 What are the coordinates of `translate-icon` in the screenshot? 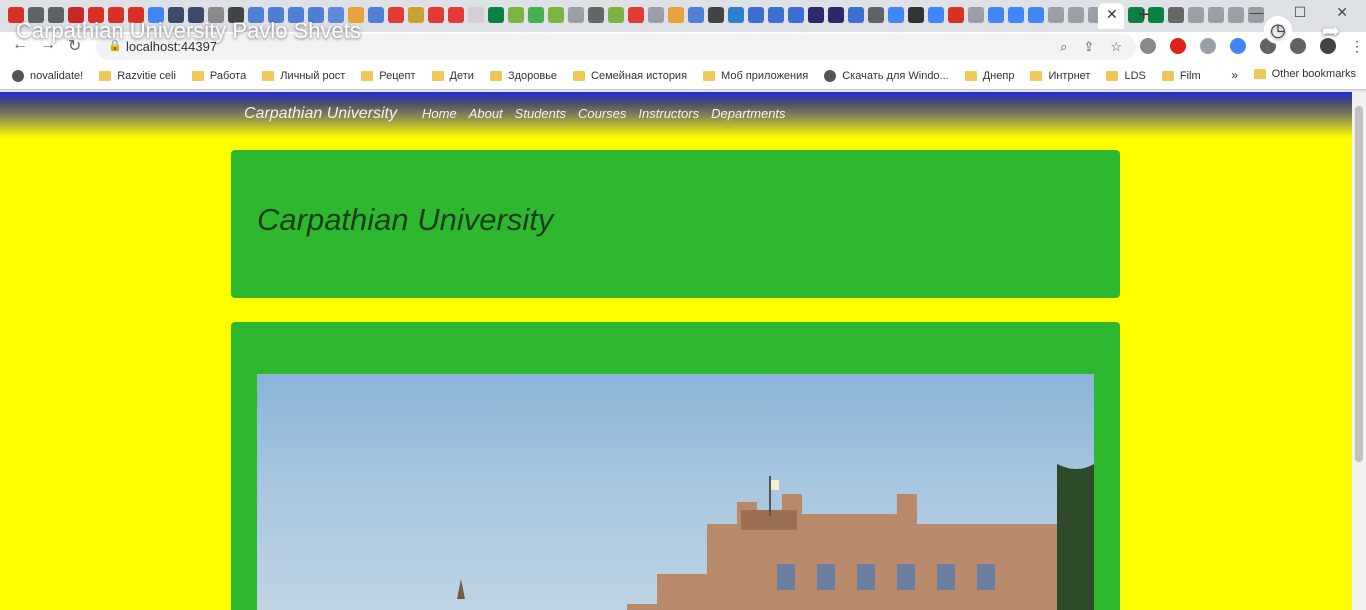 It's located at (1238, 46).